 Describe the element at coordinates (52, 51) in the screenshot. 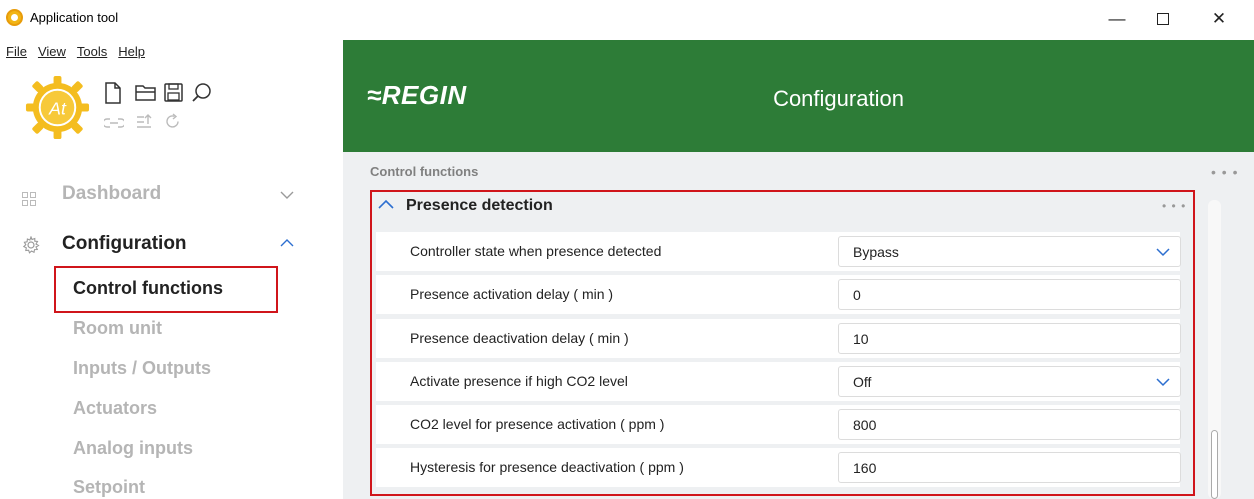

I see `menu-view: View` at that location.